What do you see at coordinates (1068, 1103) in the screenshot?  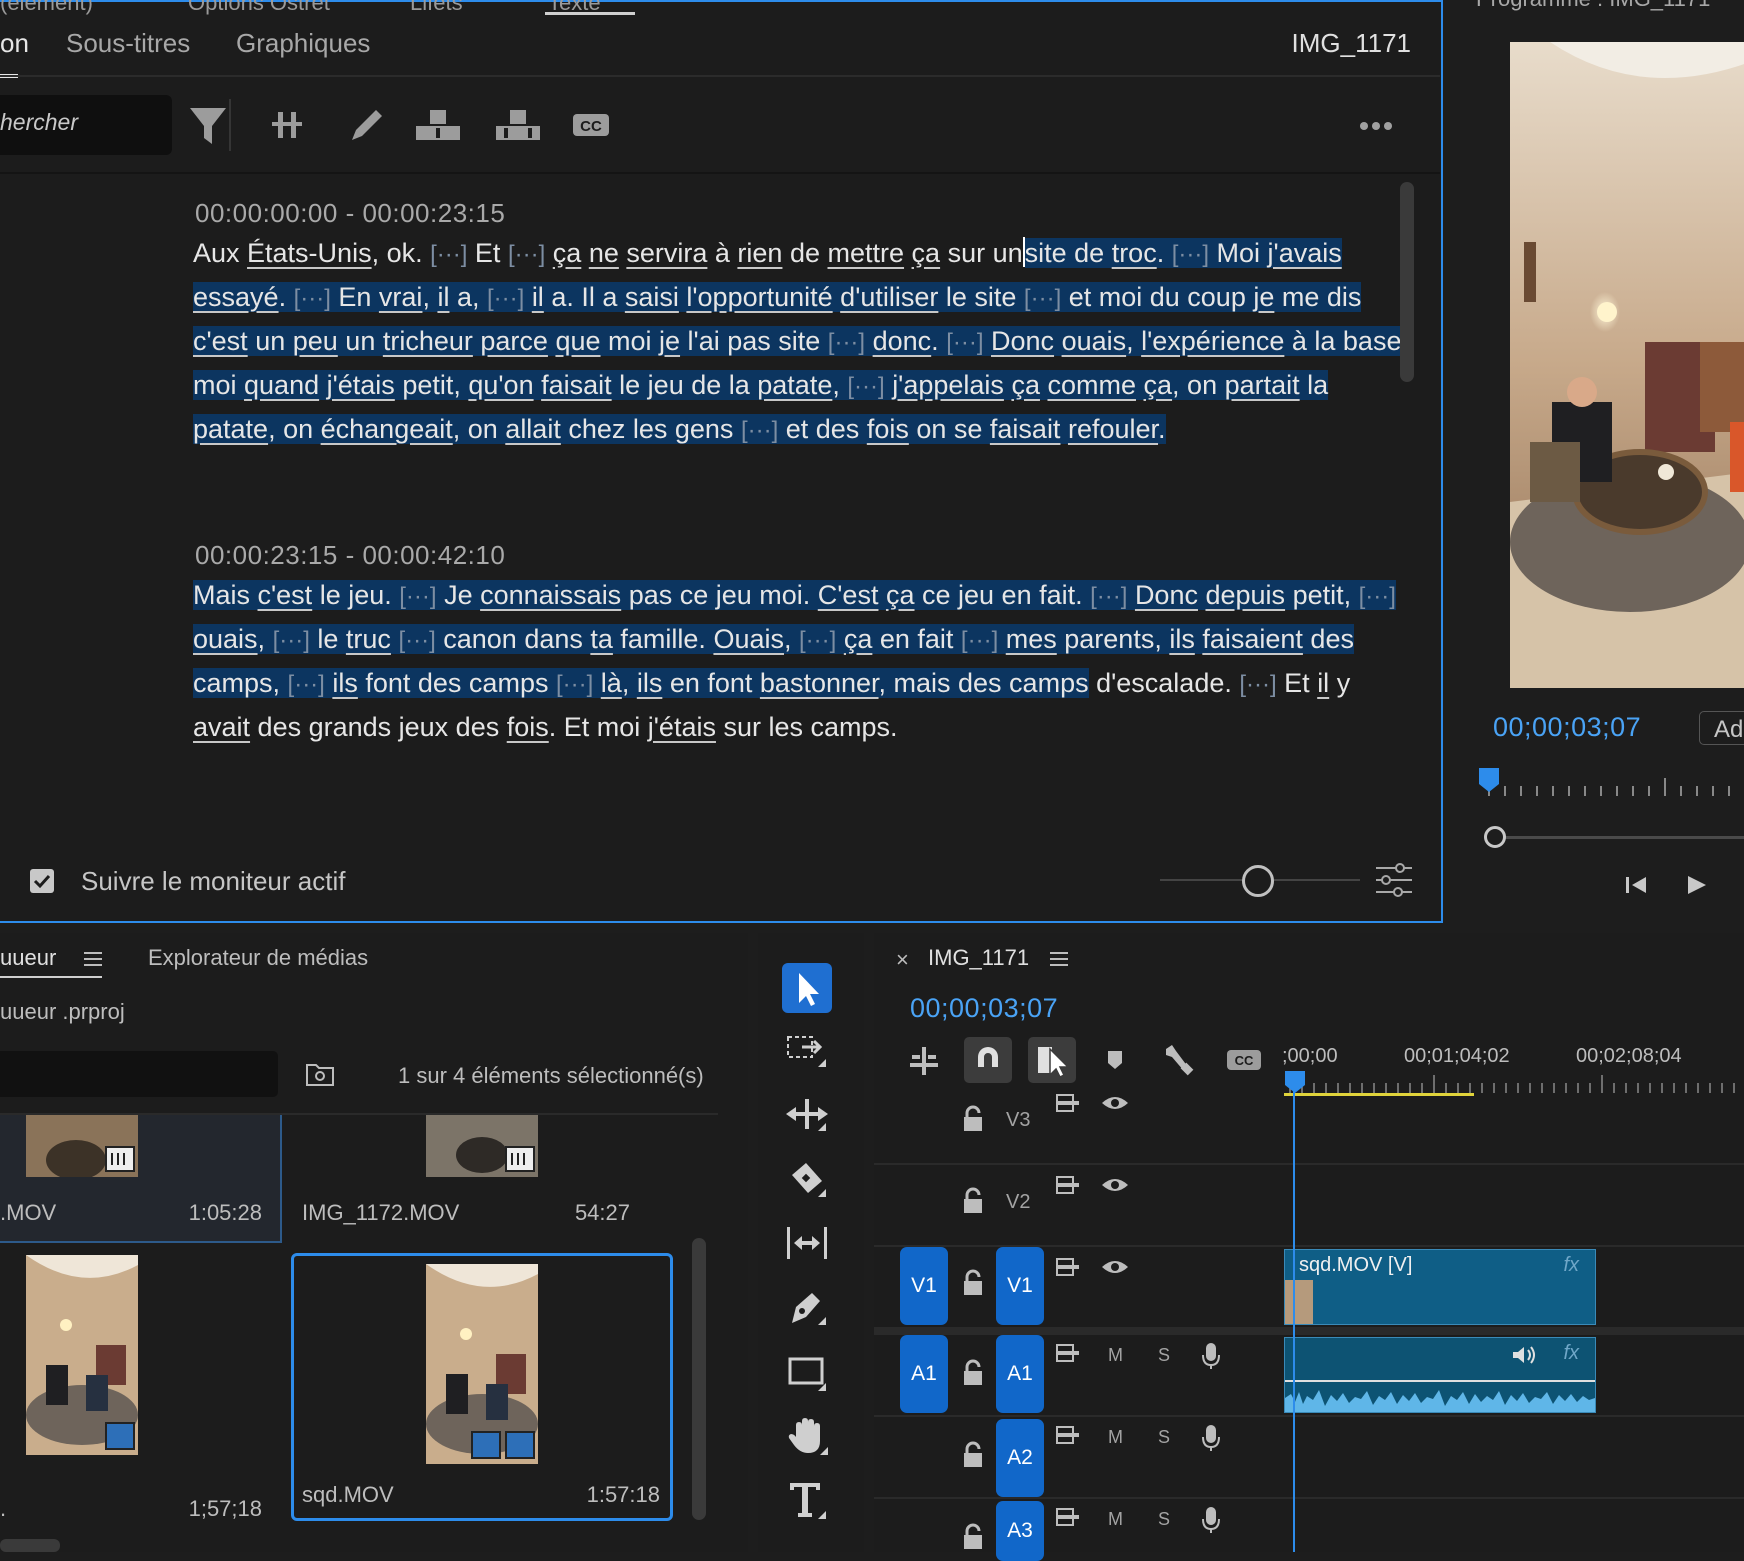 I see `v3-sync-lock-icon` at bounding box center [1068, 1103].